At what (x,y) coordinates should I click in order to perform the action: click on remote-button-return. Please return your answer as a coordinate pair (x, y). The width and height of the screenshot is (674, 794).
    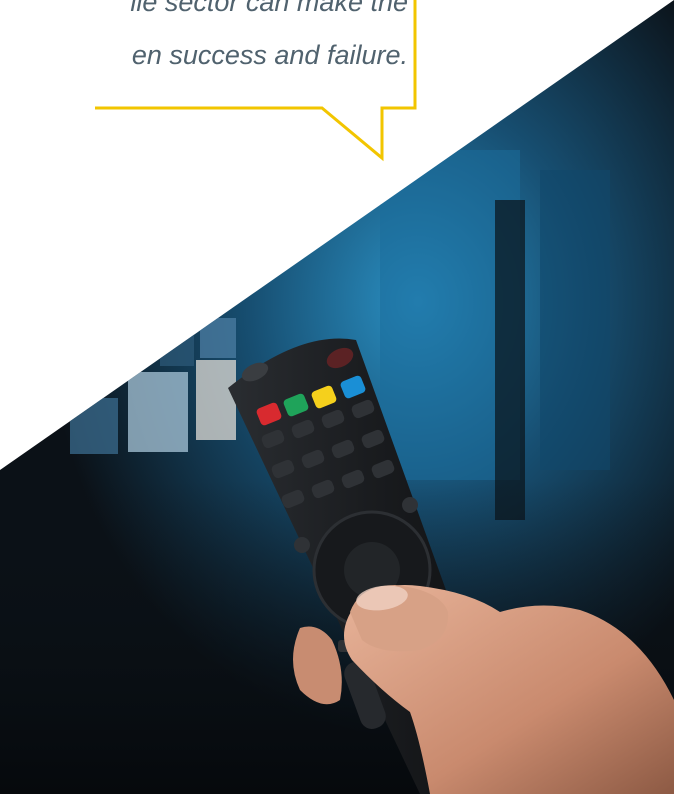
    Looking at the image, I should click on (410, 505).